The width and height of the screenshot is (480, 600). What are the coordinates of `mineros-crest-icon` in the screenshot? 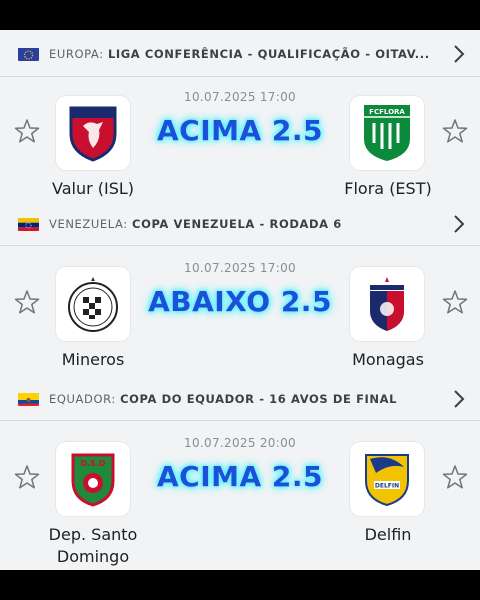 It's located at (93, 304).